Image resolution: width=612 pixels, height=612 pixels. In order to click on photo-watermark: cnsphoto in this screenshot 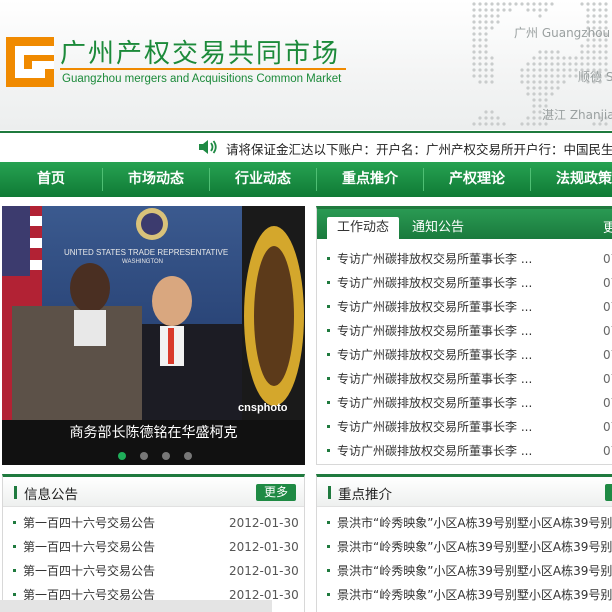, I will do `click(263, 408)`.